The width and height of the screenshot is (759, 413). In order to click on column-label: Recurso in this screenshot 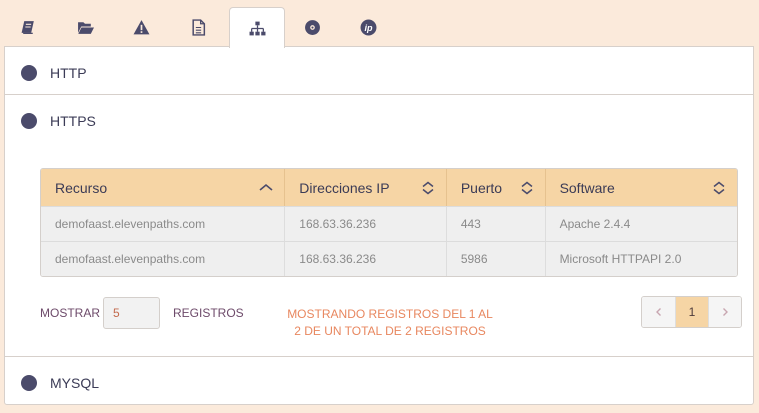, I will do `click(81, 187)`.